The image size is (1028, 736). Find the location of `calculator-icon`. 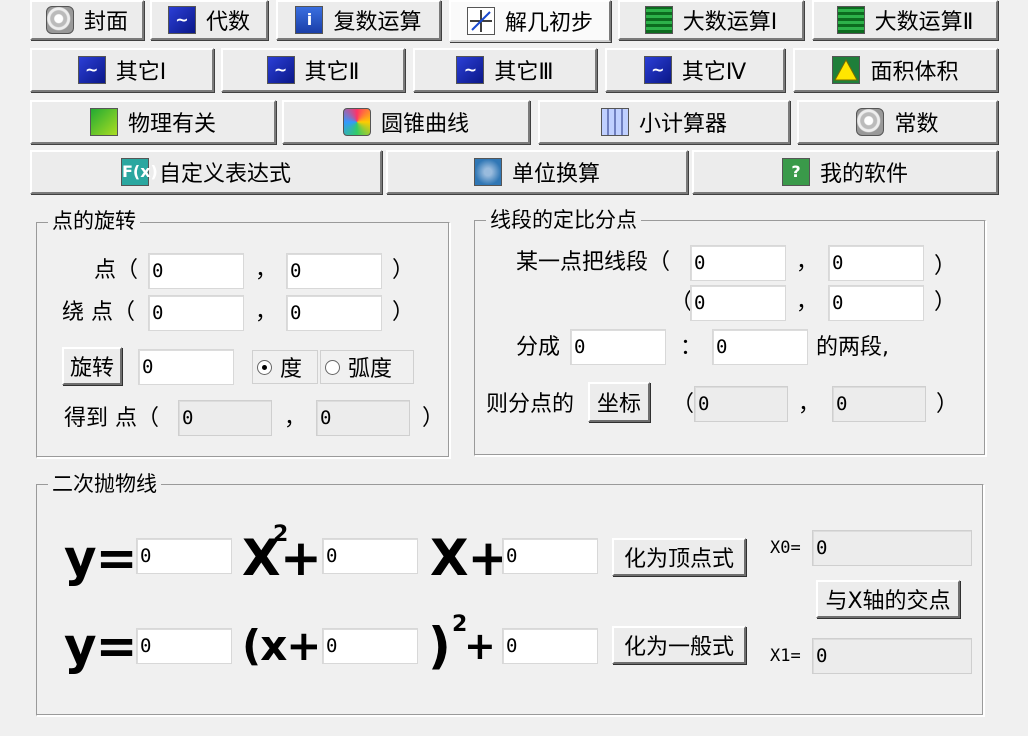

calculator-icon is located at coordinates (614, 122).